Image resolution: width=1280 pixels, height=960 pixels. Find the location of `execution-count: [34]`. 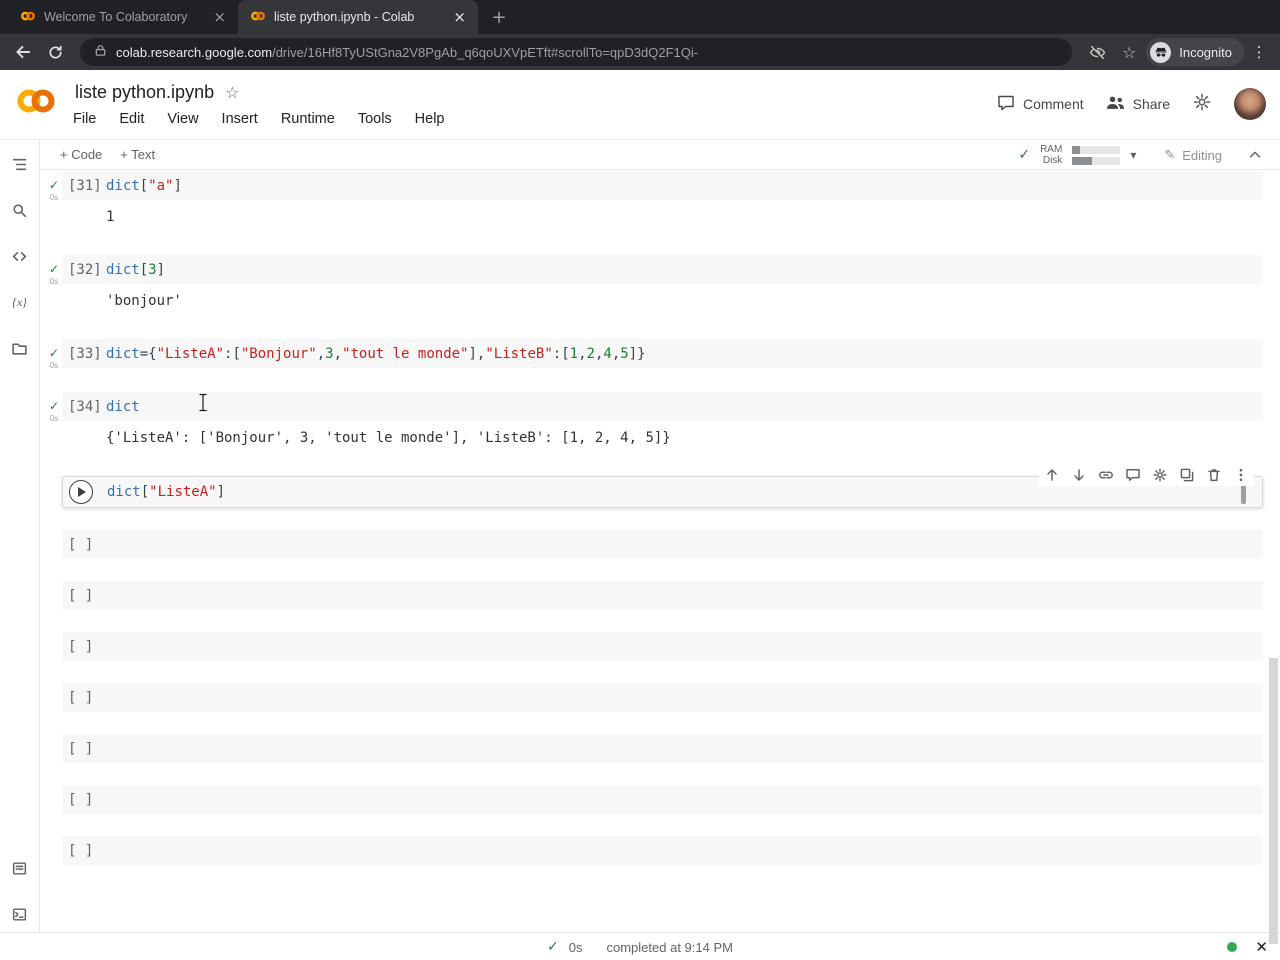

execution-count: [34] is located at coordinates (84, 407).